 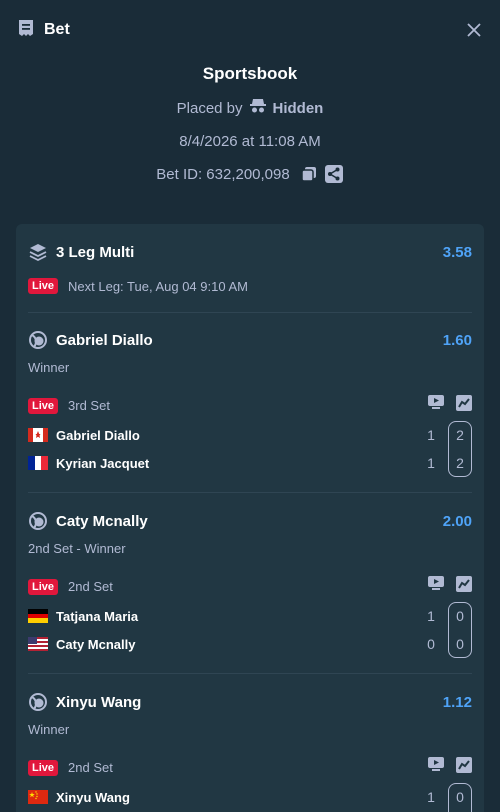 I want to click on player-name: Xinyu Wang, so click(x=93, y=797).